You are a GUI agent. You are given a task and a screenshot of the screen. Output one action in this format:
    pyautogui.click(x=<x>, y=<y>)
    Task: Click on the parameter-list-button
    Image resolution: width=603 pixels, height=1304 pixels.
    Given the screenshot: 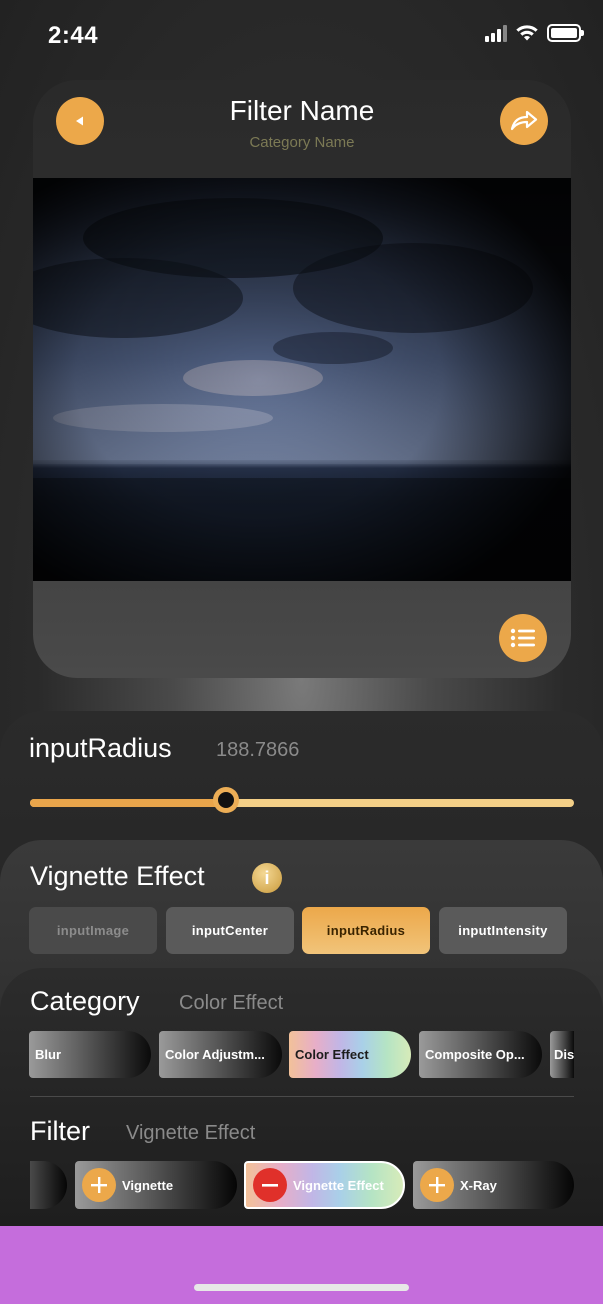 What is the action you would take?
    pyautogui.click(x=523, y=638)
    